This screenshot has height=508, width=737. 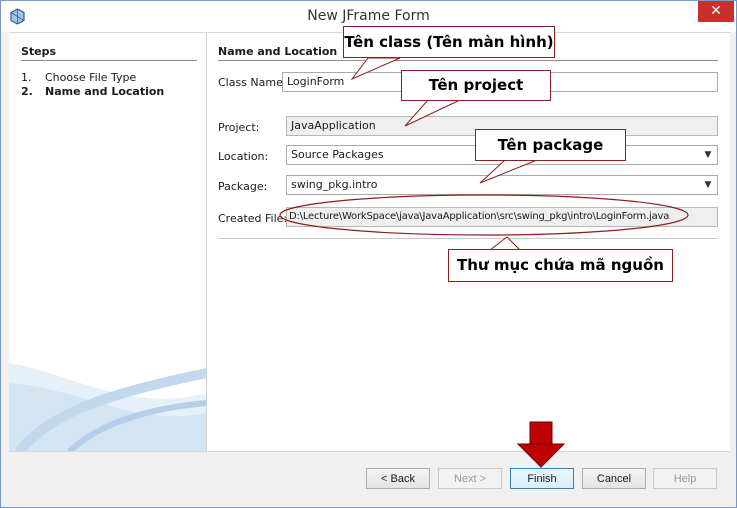 I want to click on step-choose-file-type: 1. Choose File Type, so click(x=78, y=77).